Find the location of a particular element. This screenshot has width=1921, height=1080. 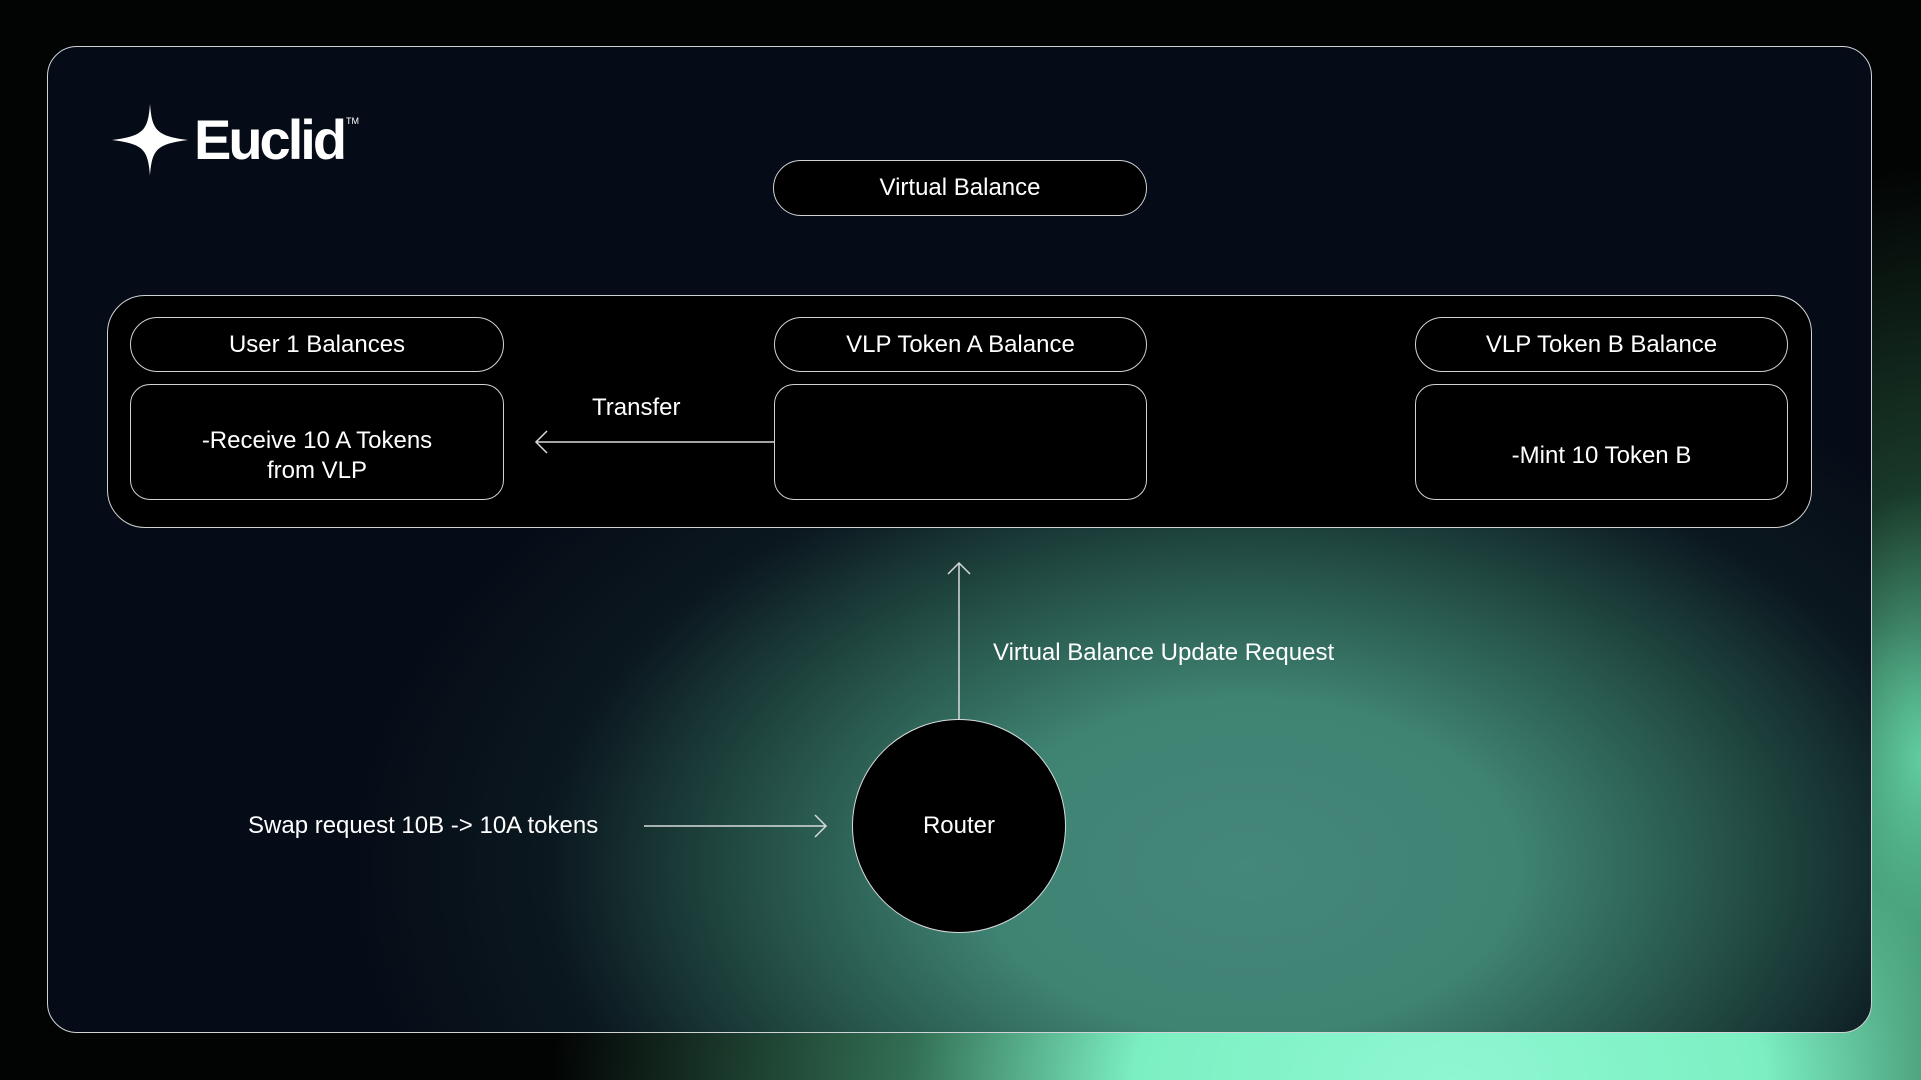

user-1-action-line1: -Receive 10 A Tokens is located at coordinates (317, 440).